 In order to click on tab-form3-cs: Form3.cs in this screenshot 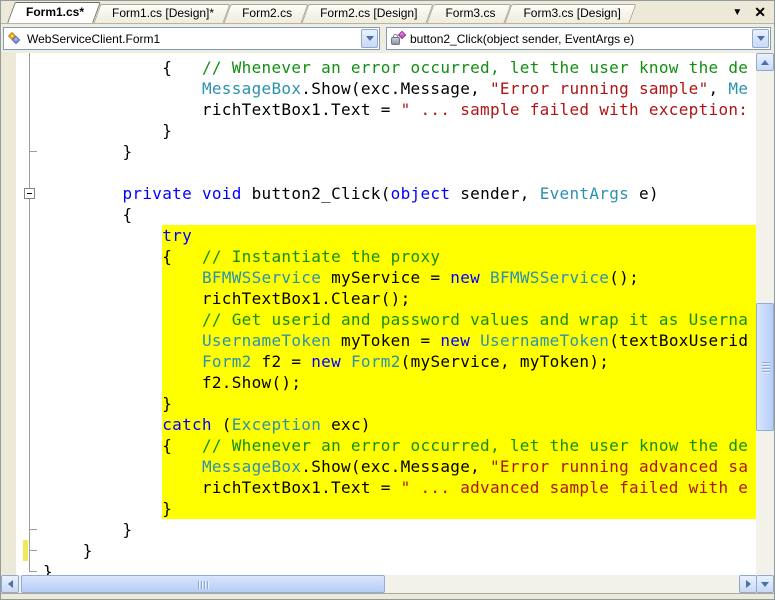, I will do `click(469, 13)`.